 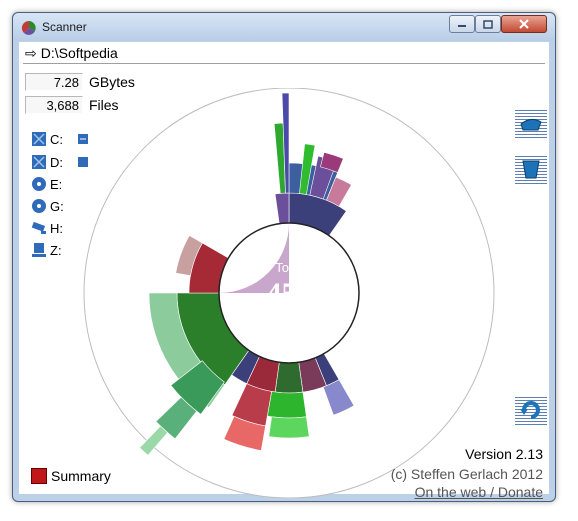 I want to click on refresh-button, so click(x=531, y=410).